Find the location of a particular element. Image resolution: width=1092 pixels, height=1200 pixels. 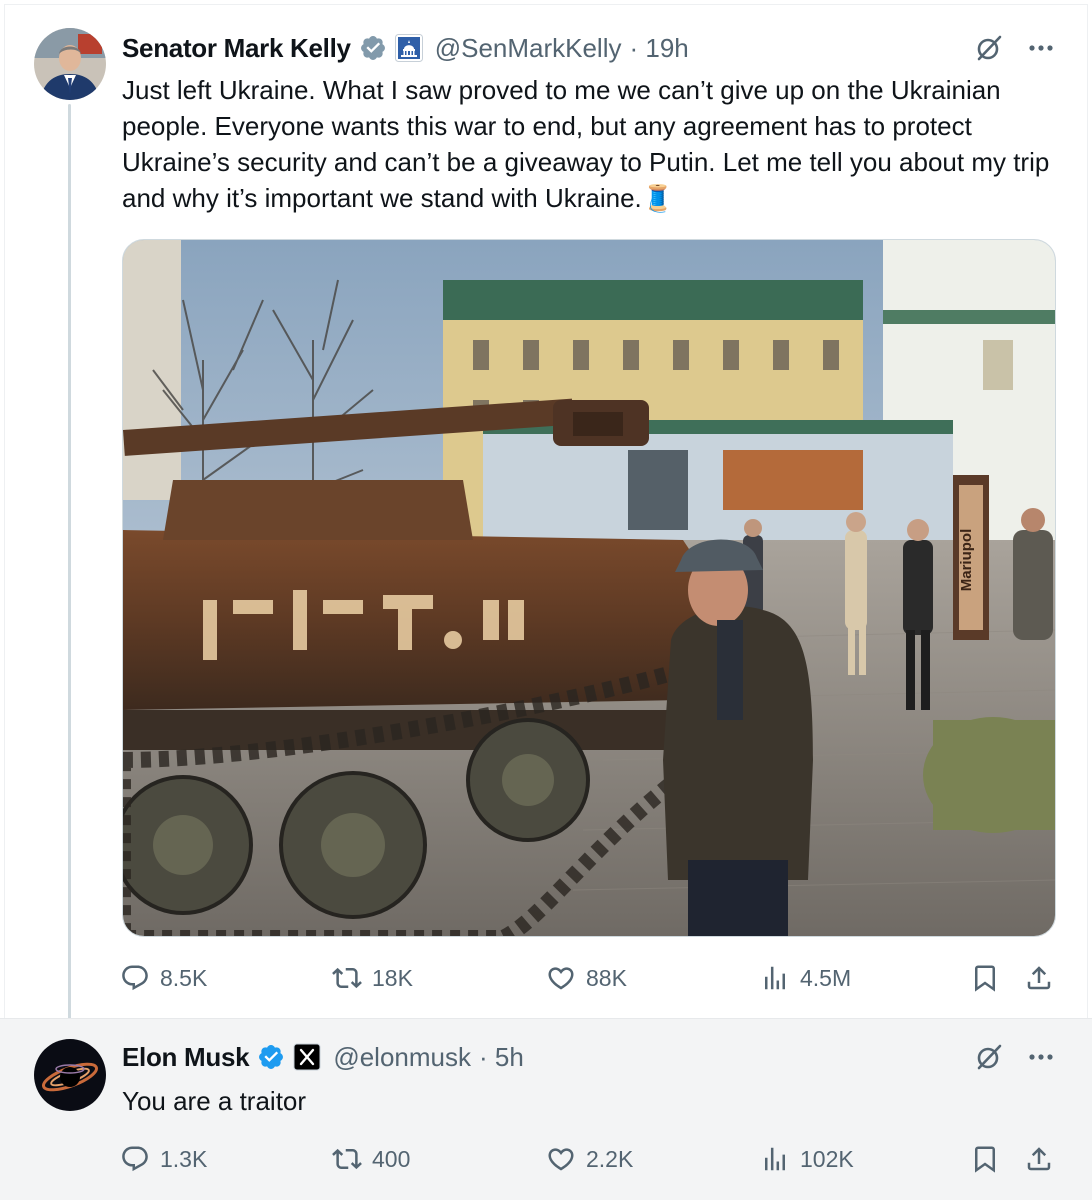

like-count: 88K is located at coordinates (606, 977).